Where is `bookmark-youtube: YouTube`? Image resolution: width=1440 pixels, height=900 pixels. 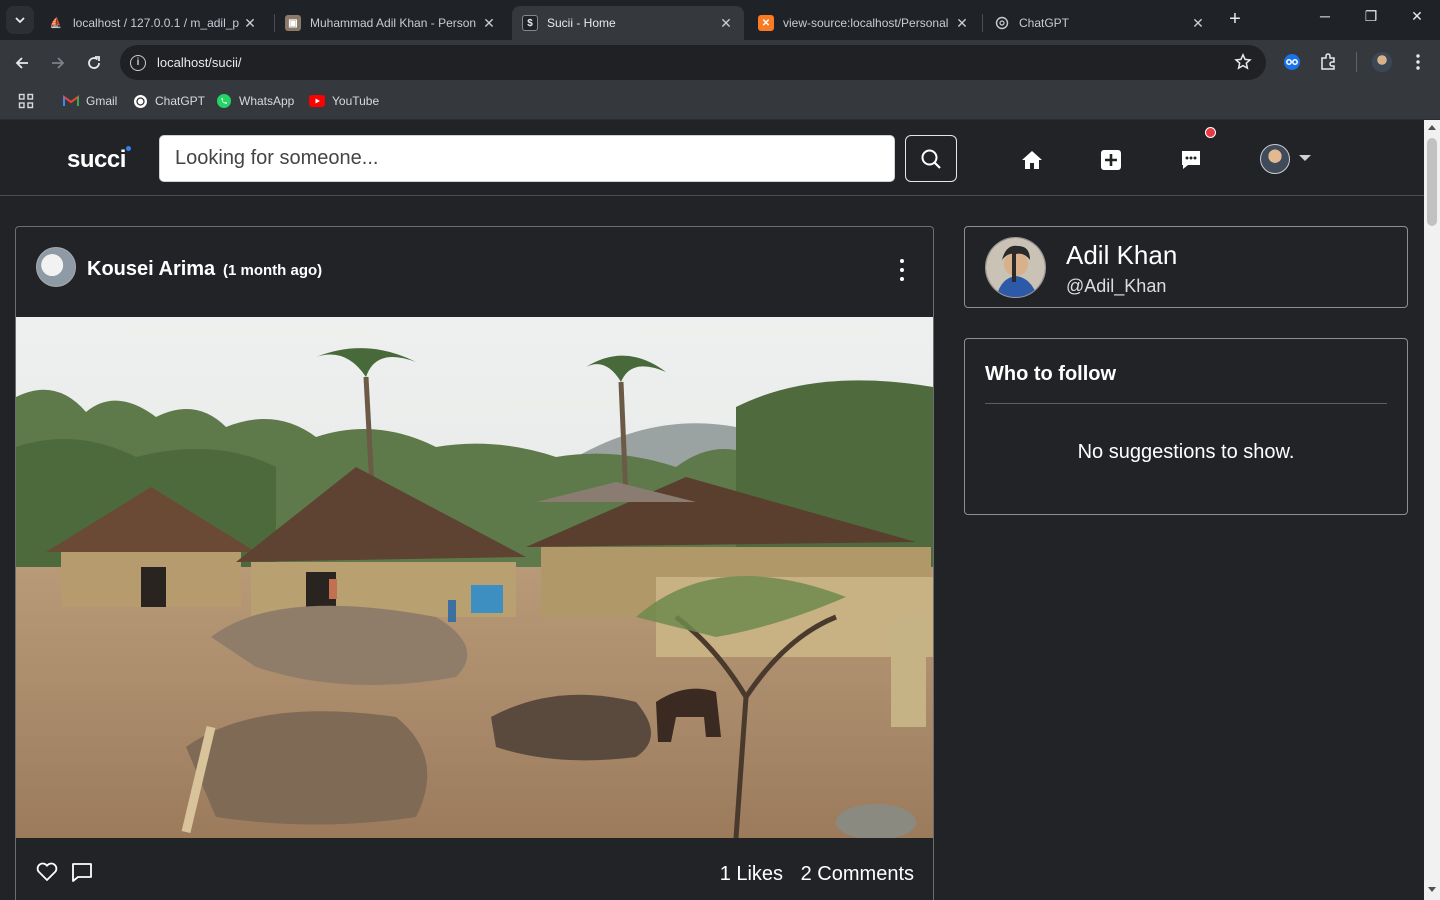 bookmark-youtube: YouTube is located at coordinates (344, 101).